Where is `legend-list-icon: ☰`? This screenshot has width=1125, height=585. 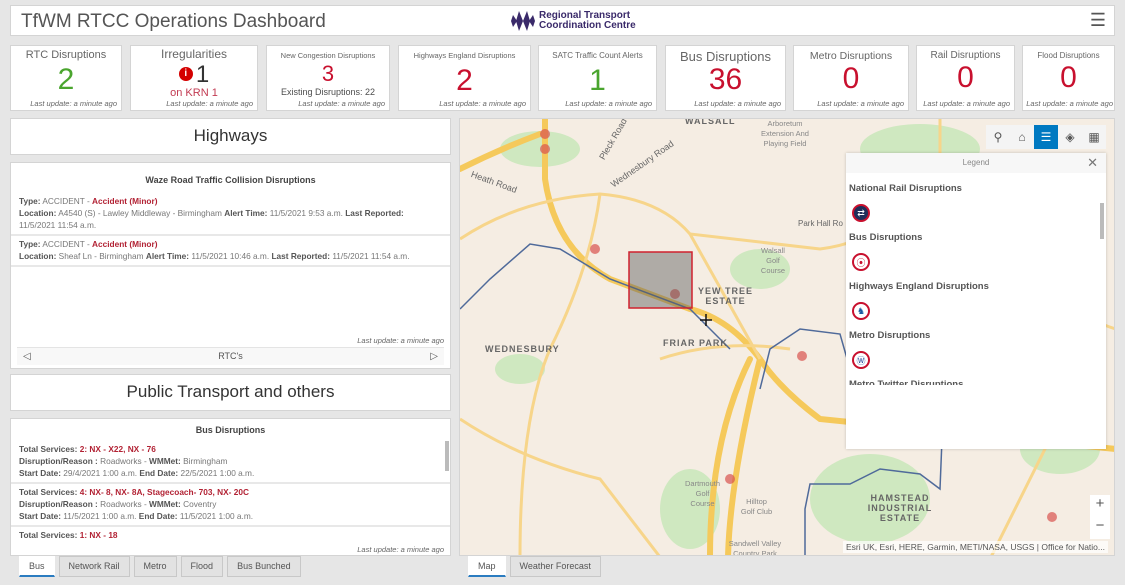
legend-list-icon: ☰ is located at coordinates (1046, 137).